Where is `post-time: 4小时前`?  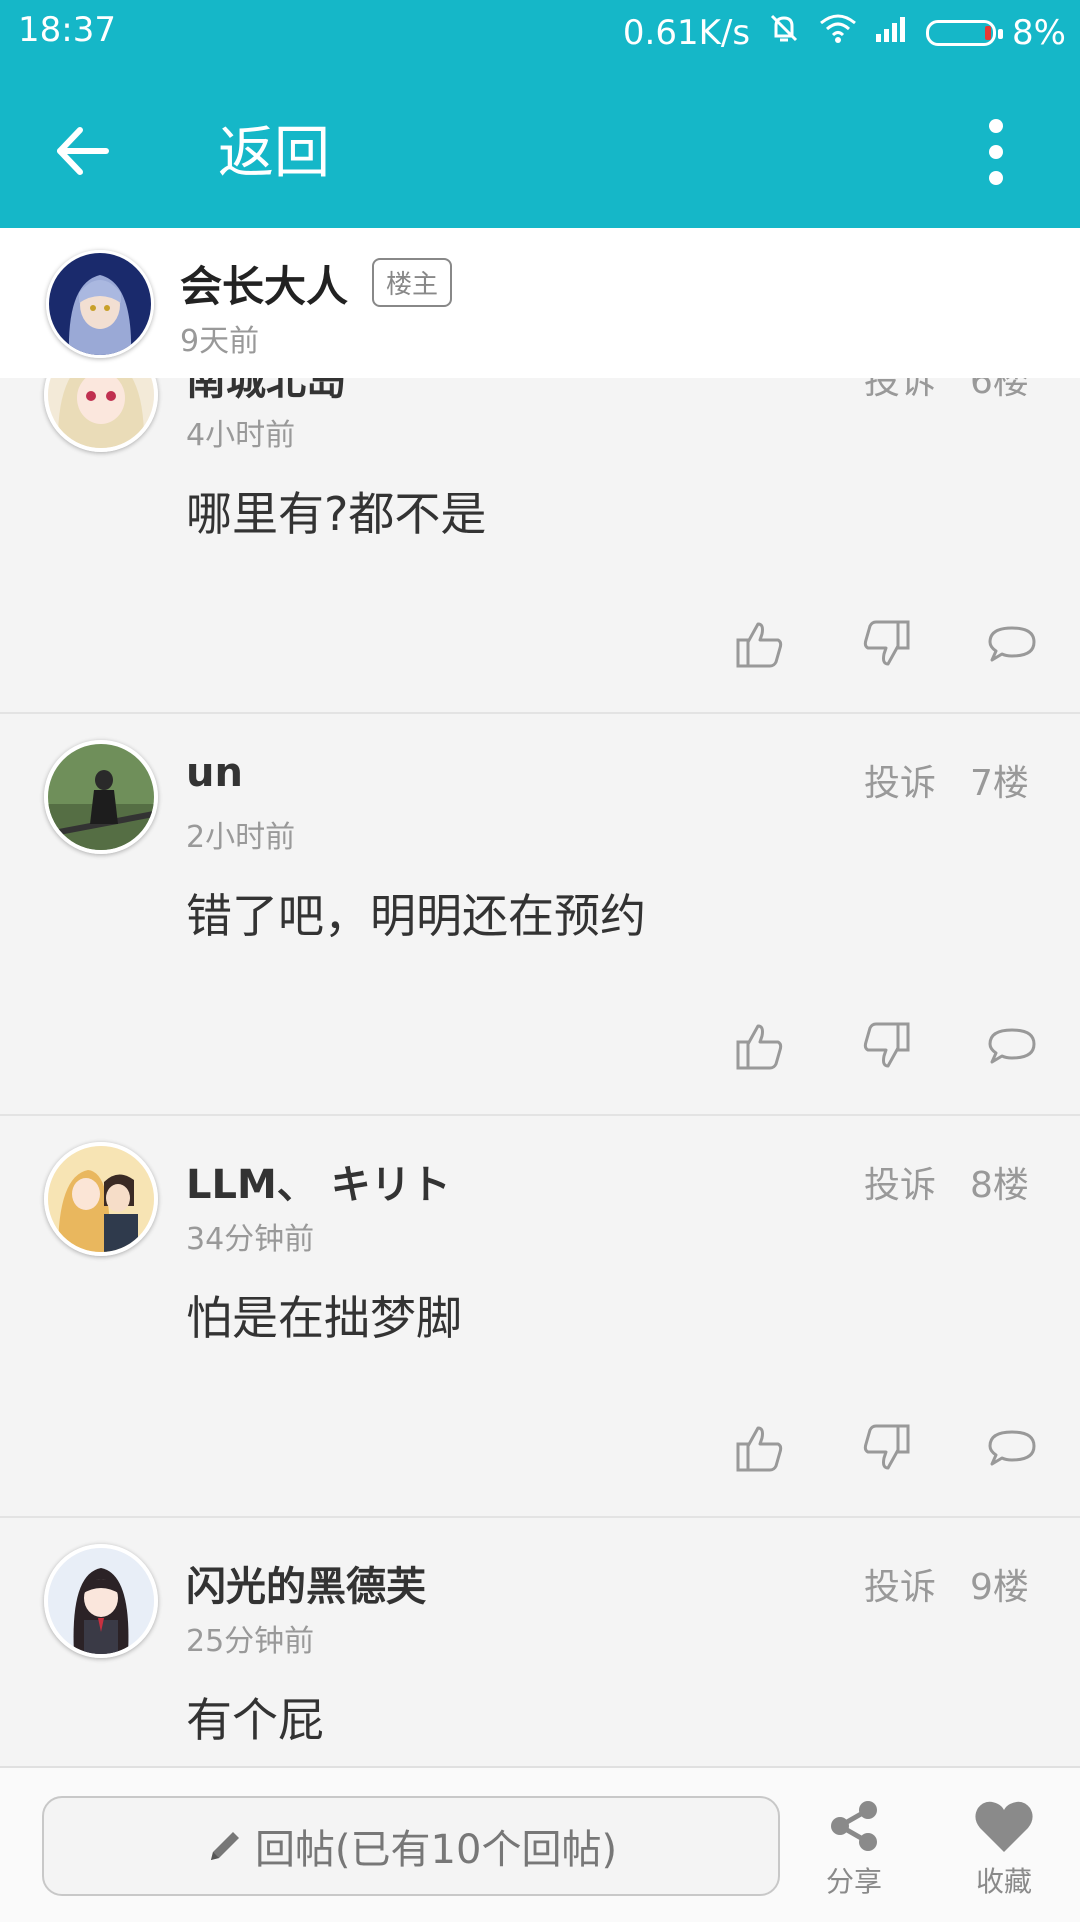
post-time: 4小时前 is located at coordinates (241, 435).